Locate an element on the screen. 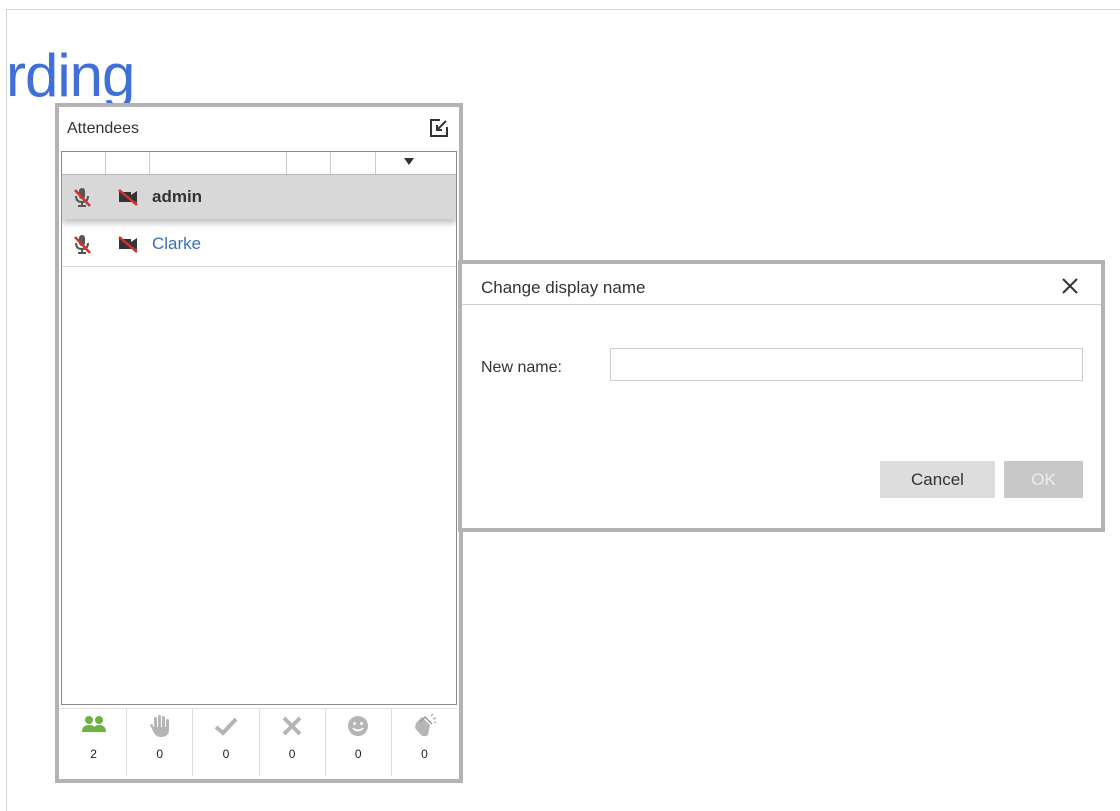 The width and height of the screenshot is (1120, 811). attendee-name: admin is located at coordinates (177, 196).